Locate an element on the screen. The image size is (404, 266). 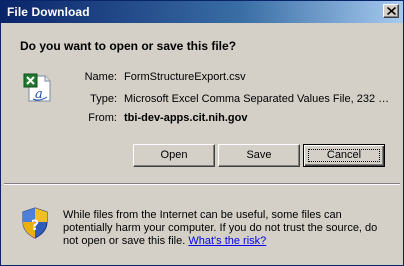
open-button-label: Open is located at coordinates (174, 155).